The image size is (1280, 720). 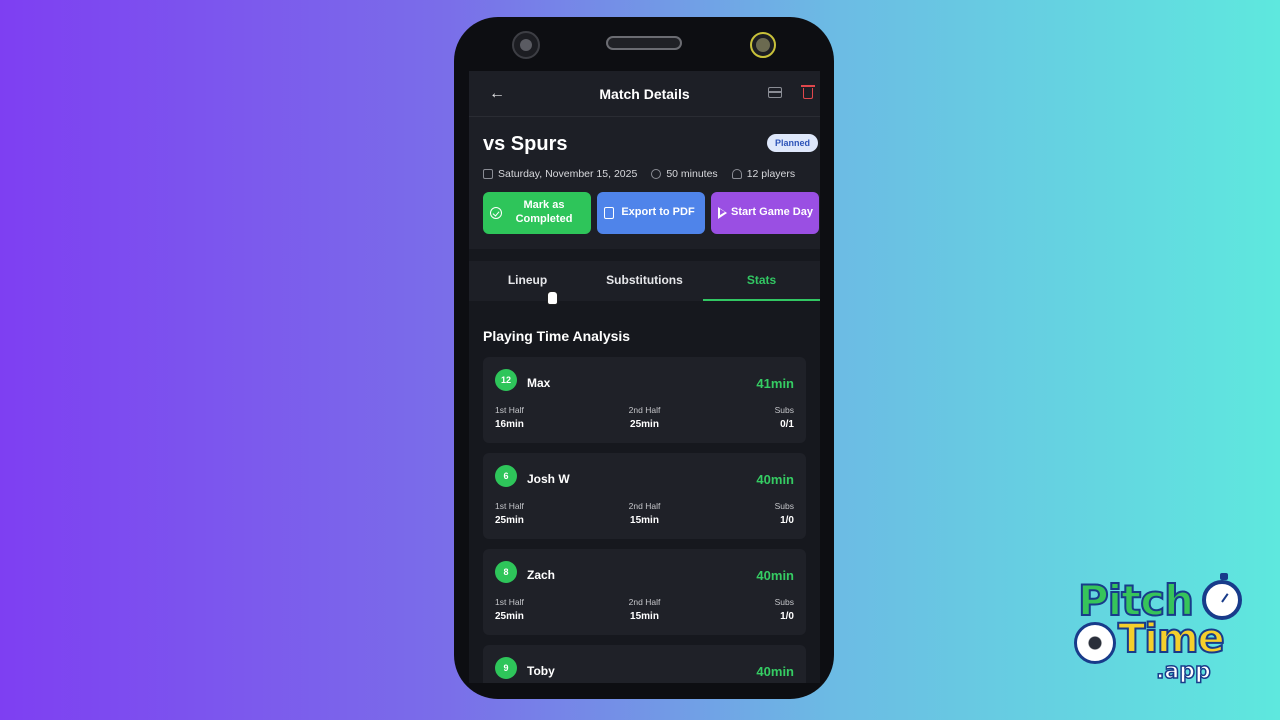 I want to click on start-game-day-label: Start Game Day, so click(x=772, y=212).